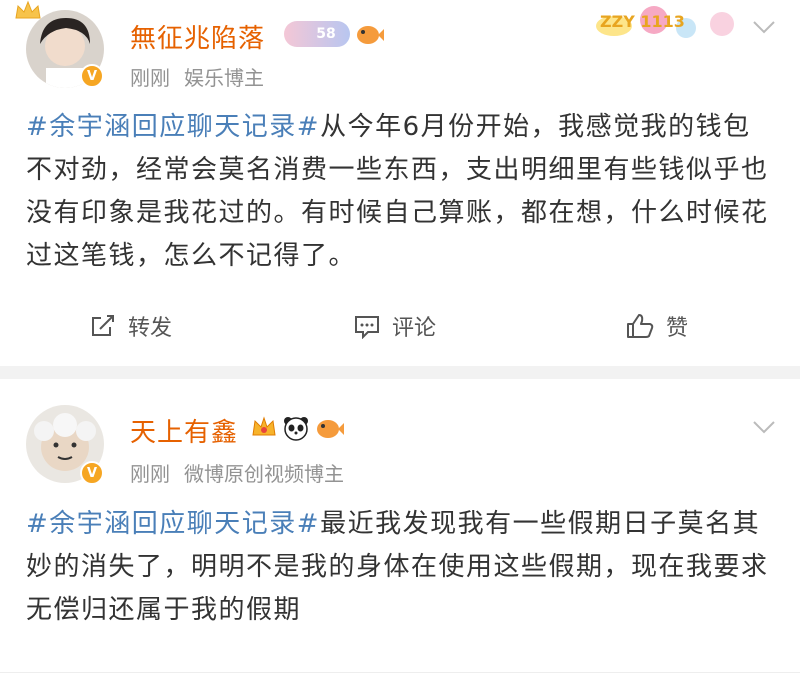 The width and height of the screenshot is (800, 673). Describe the element at coordinates (317, 34) in the screenshot. I see `level-badge-icon: 58` at that location.